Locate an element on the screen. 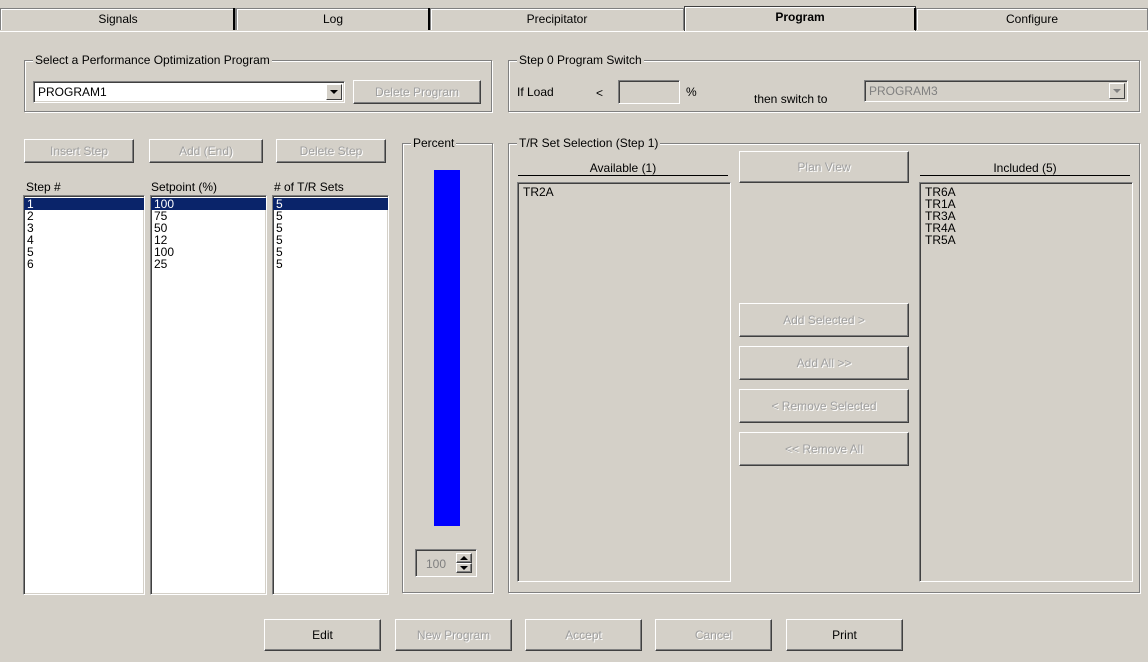  less-than-label: < is located at coordinates (600, 93).